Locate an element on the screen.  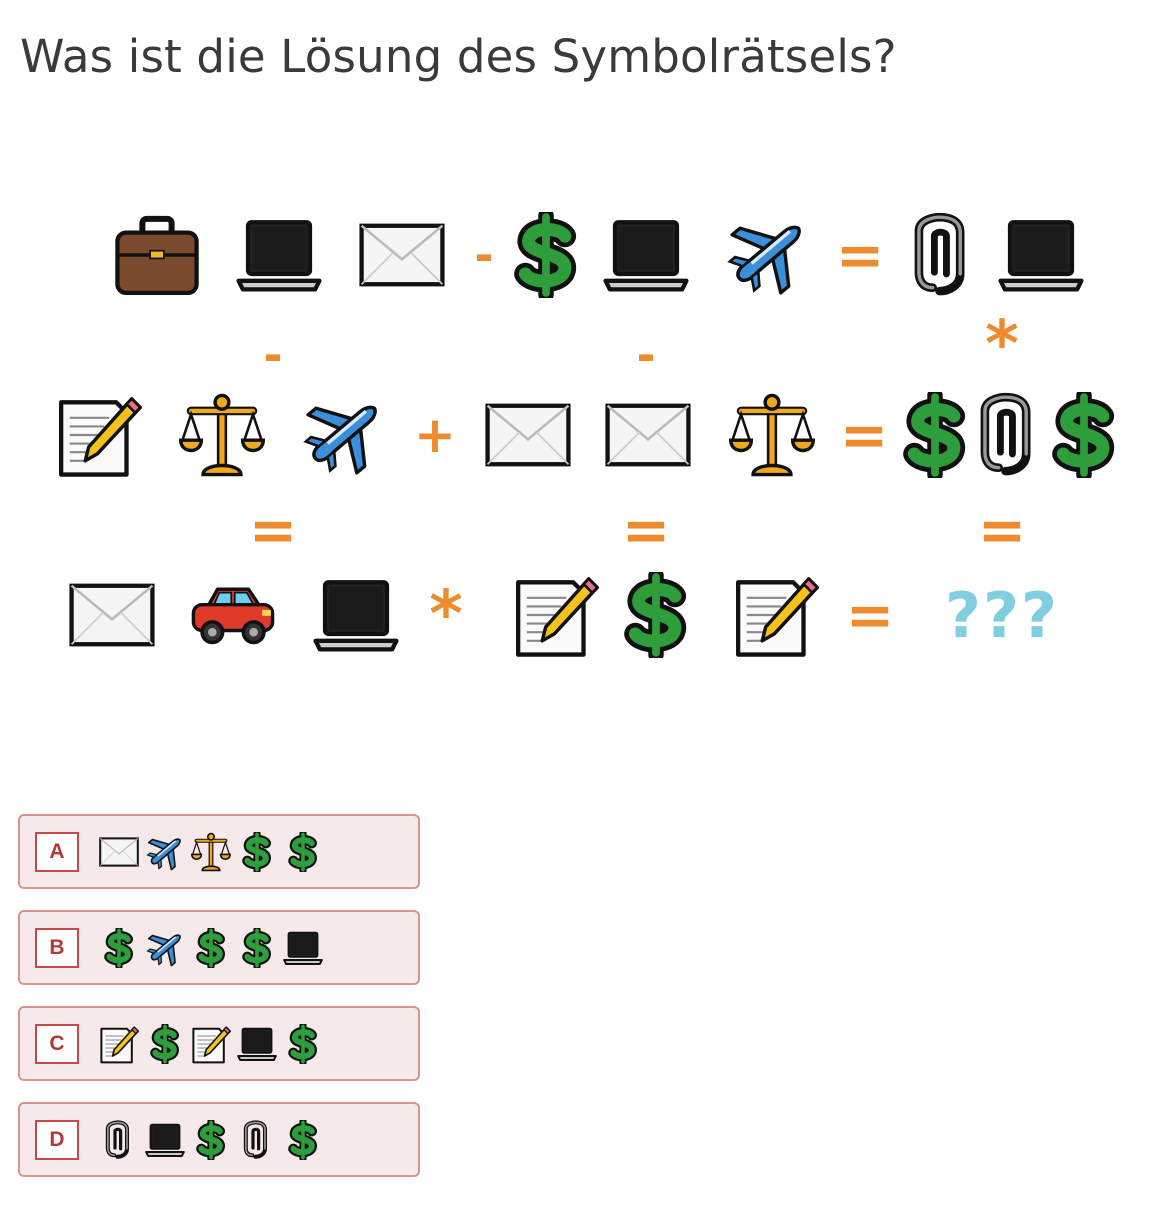
puzzle-cell: ??? is located at coordinates (1002, 615).